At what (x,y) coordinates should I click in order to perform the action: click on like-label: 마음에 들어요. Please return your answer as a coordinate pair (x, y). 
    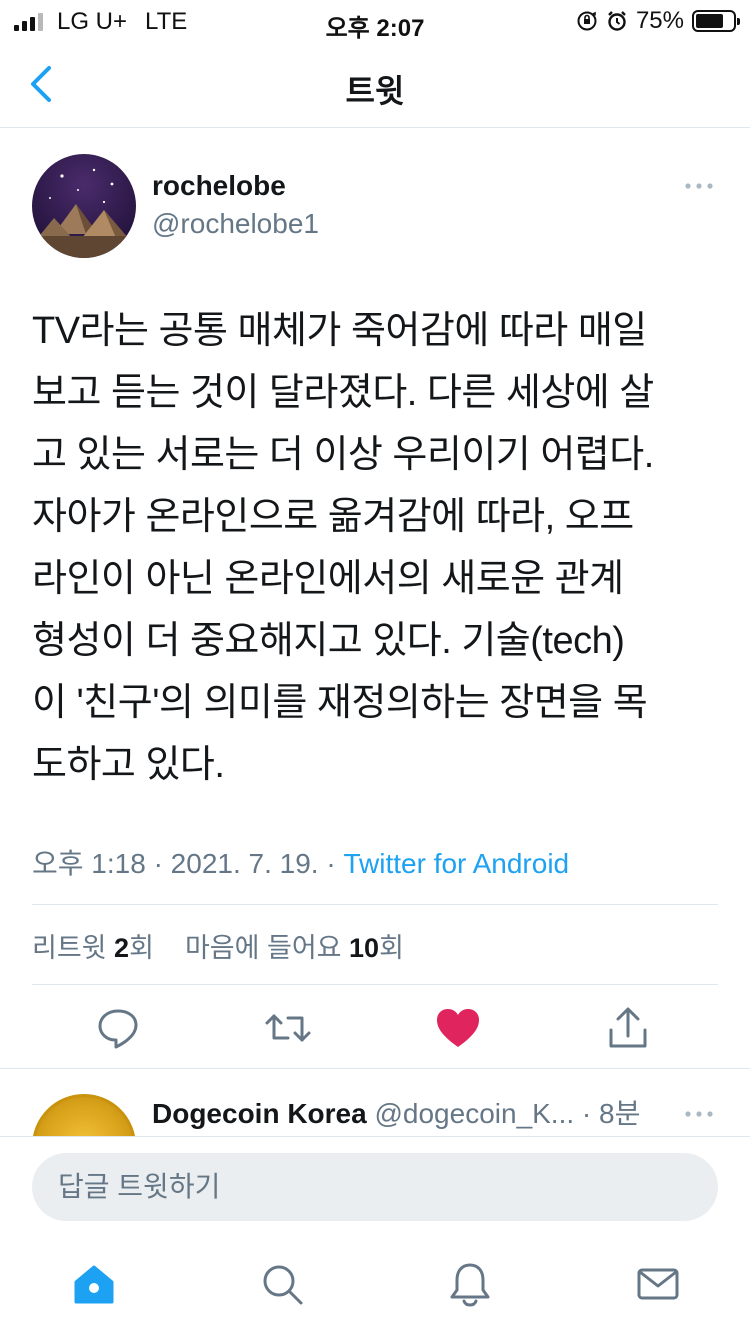
    Looking at the image, I should click on (263, 948).